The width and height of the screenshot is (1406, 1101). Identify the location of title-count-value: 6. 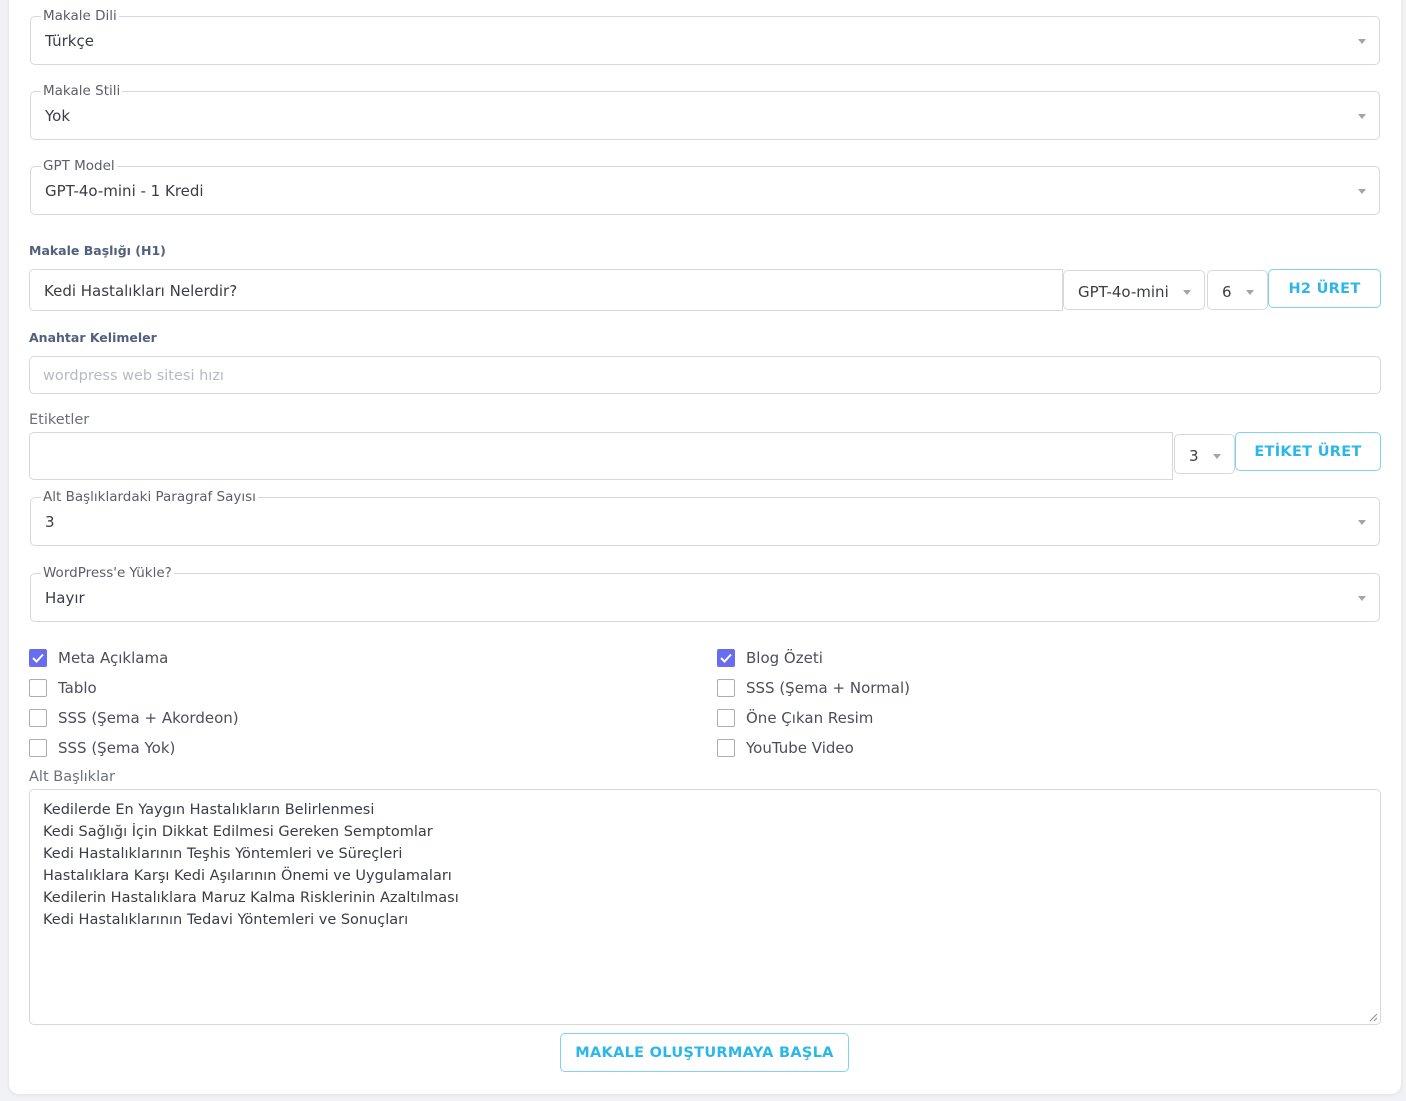
(1227, 292).